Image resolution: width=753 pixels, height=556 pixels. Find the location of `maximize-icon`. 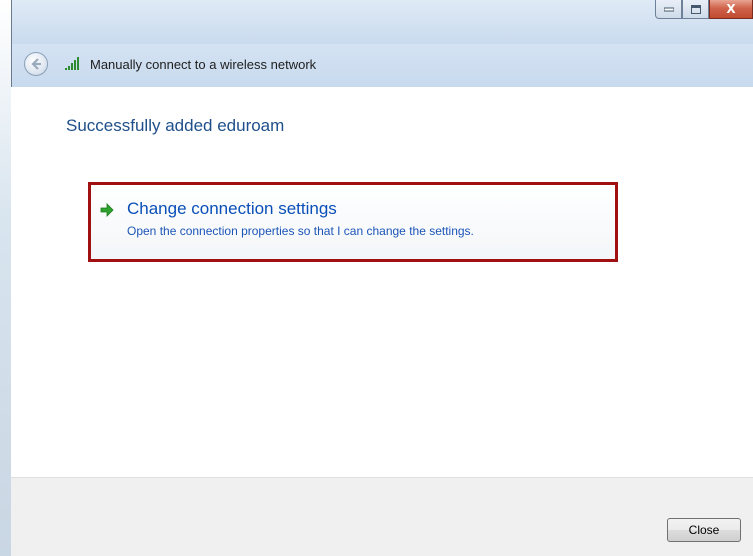

maximize-icon is located at coordinates (695, 9).